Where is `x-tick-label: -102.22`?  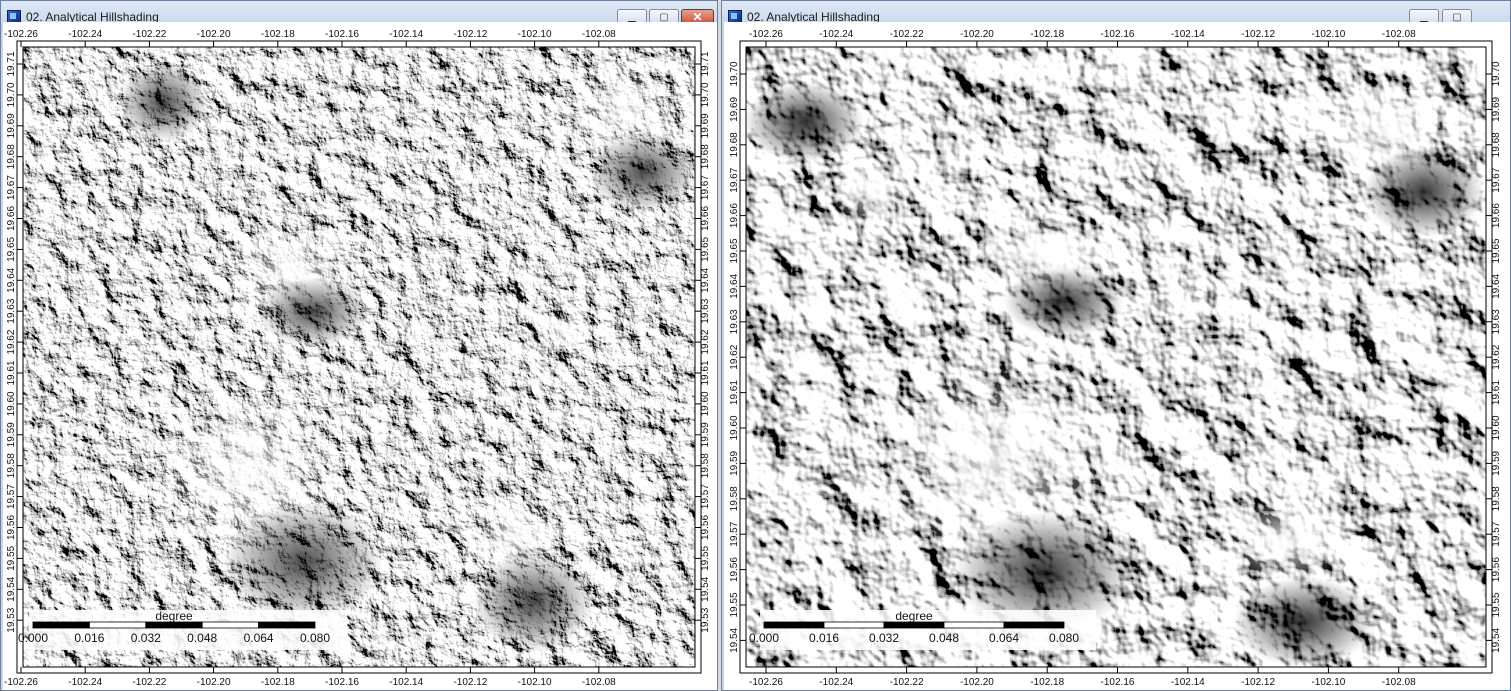
x-tick-label: -102.22 is located at coordinates (149, 34).